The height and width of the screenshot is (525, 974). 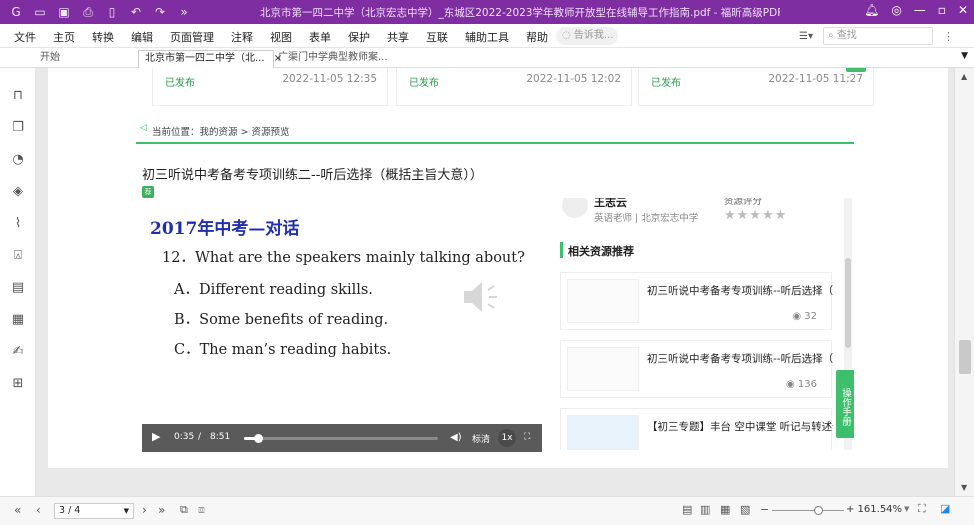 What do you see at coordinates (845, 404) in the screenshot?
I see `help-manual-button: 操作手册` at bounding box center [845, 404].